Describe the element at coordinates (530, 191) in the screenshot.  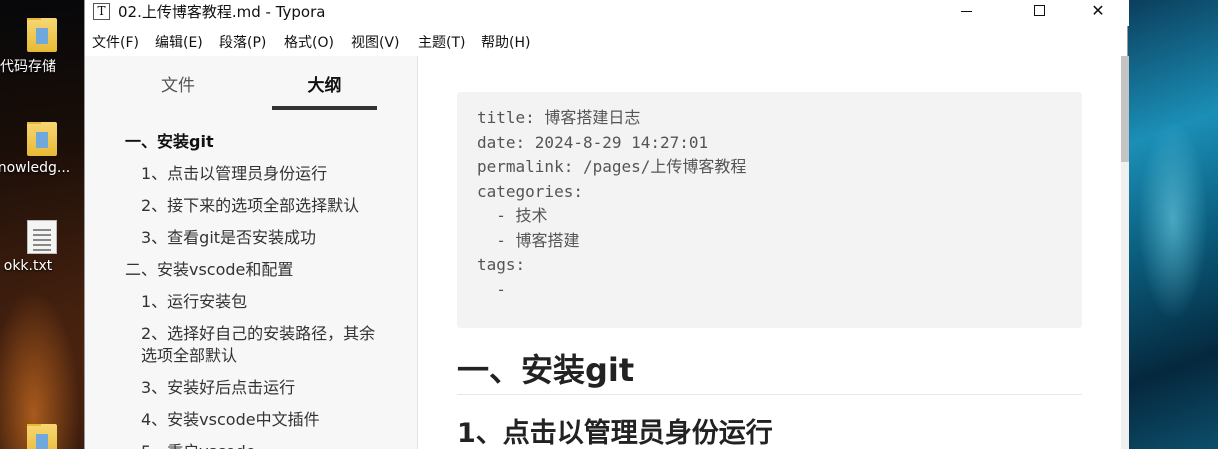
I see `front-matter-line: categories:` at that location.